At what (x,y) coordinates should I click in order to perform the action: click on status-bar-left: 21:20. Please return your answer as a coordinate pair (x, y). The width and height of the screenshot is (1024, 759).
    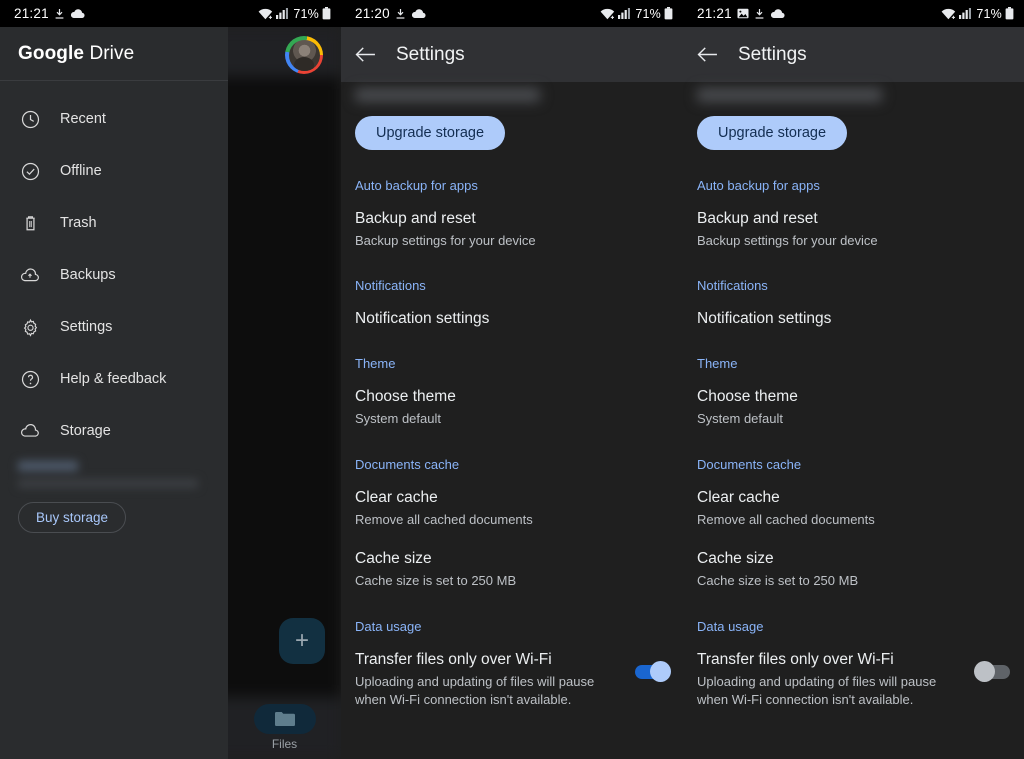
    Looking at the image, I should click on (390, 13).